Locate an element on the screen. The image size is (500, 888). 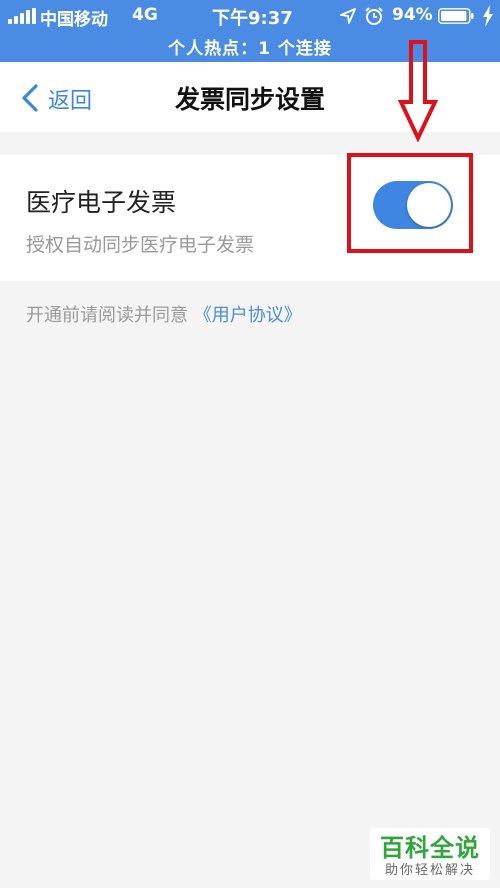
status-time: 下午9:37 is located at coordinates (252, 18).